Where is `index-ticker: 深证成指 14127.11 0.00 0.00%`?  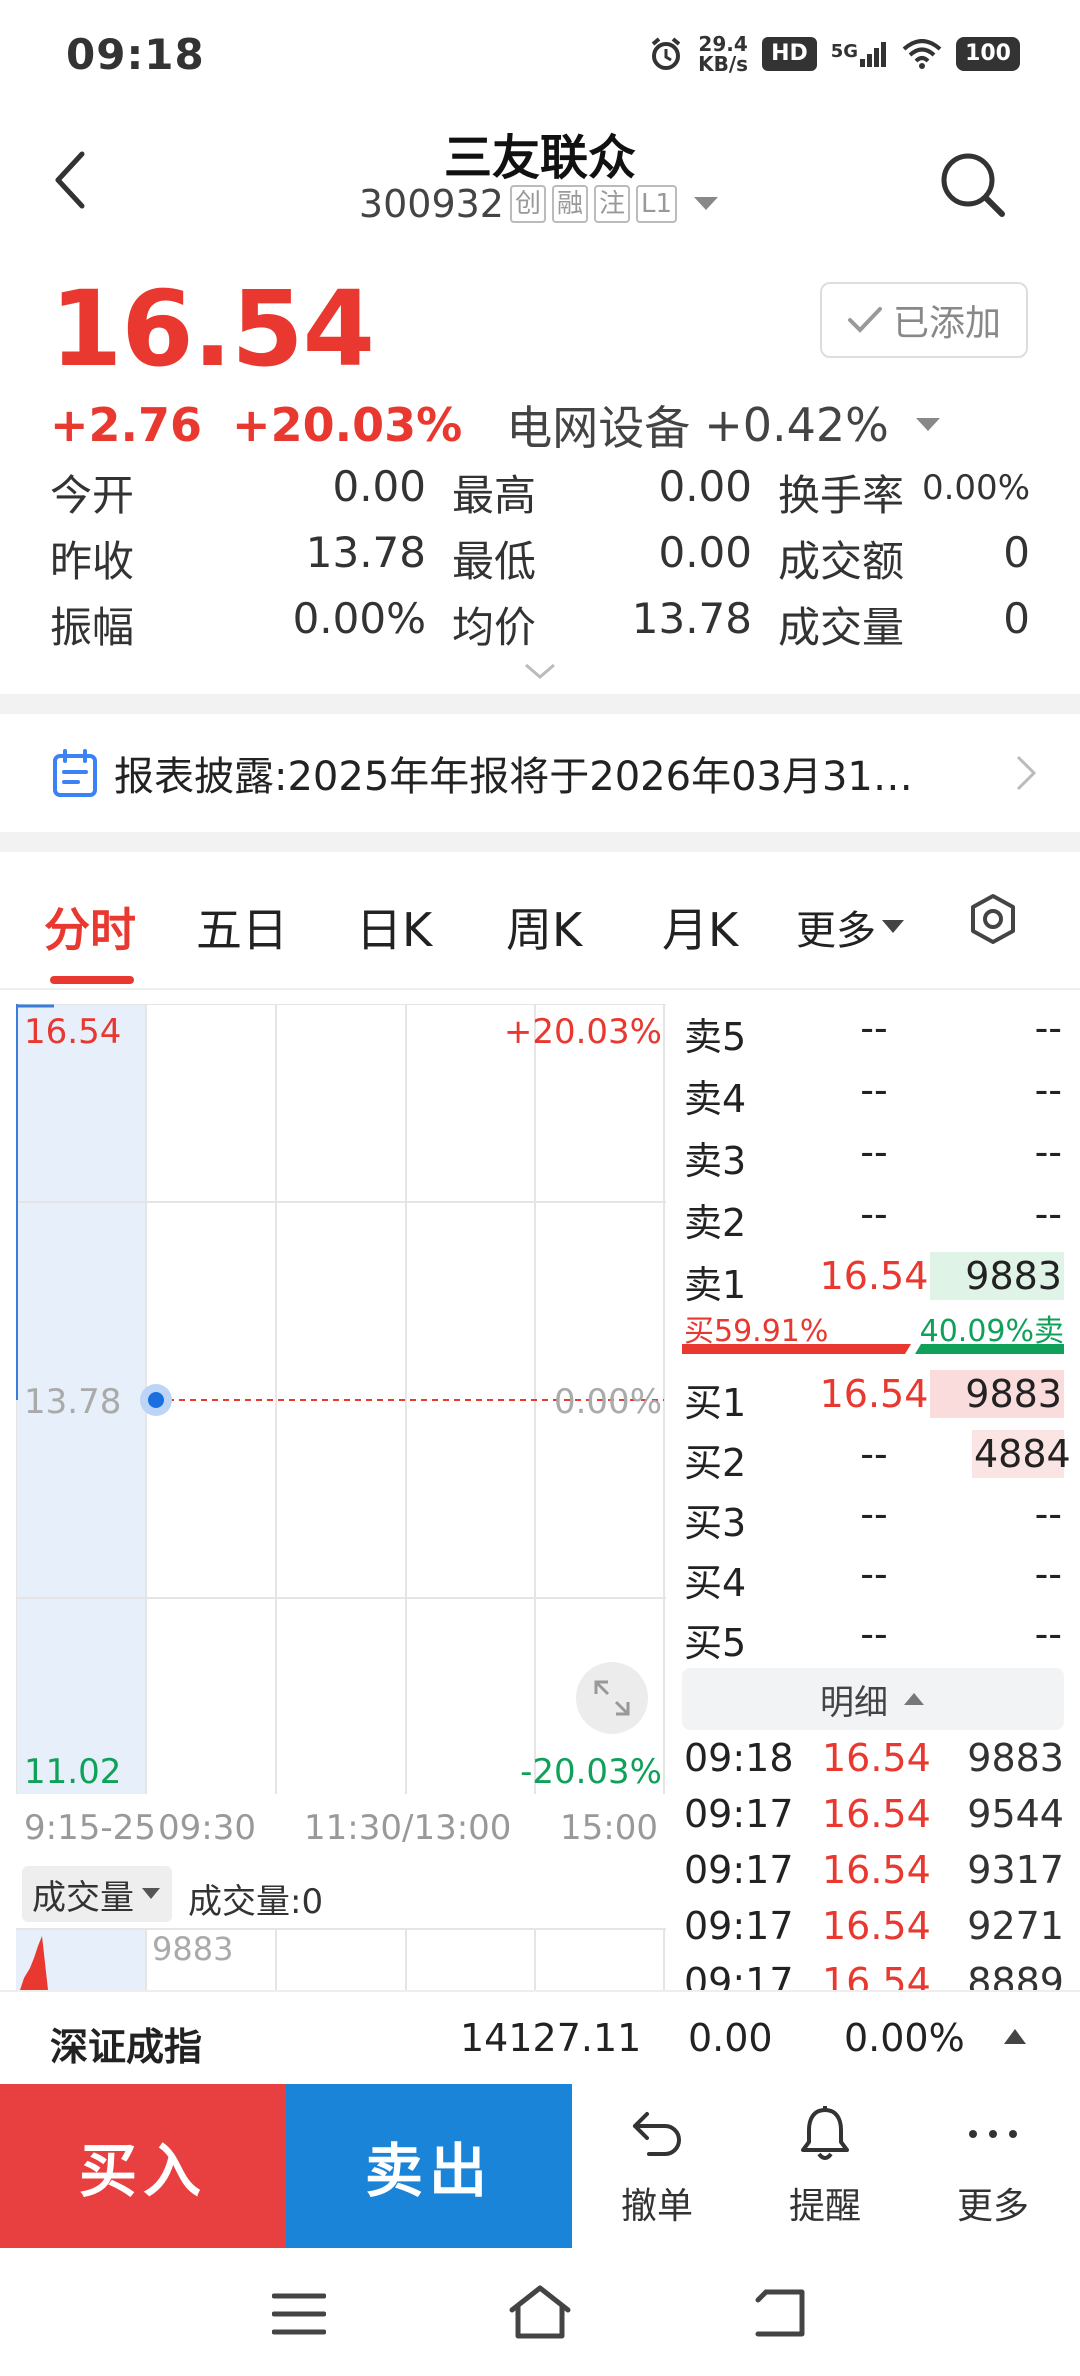 index-ticker: 深证成指 14127.11 0.00 0.00% is located at coordinates (540, 2037).